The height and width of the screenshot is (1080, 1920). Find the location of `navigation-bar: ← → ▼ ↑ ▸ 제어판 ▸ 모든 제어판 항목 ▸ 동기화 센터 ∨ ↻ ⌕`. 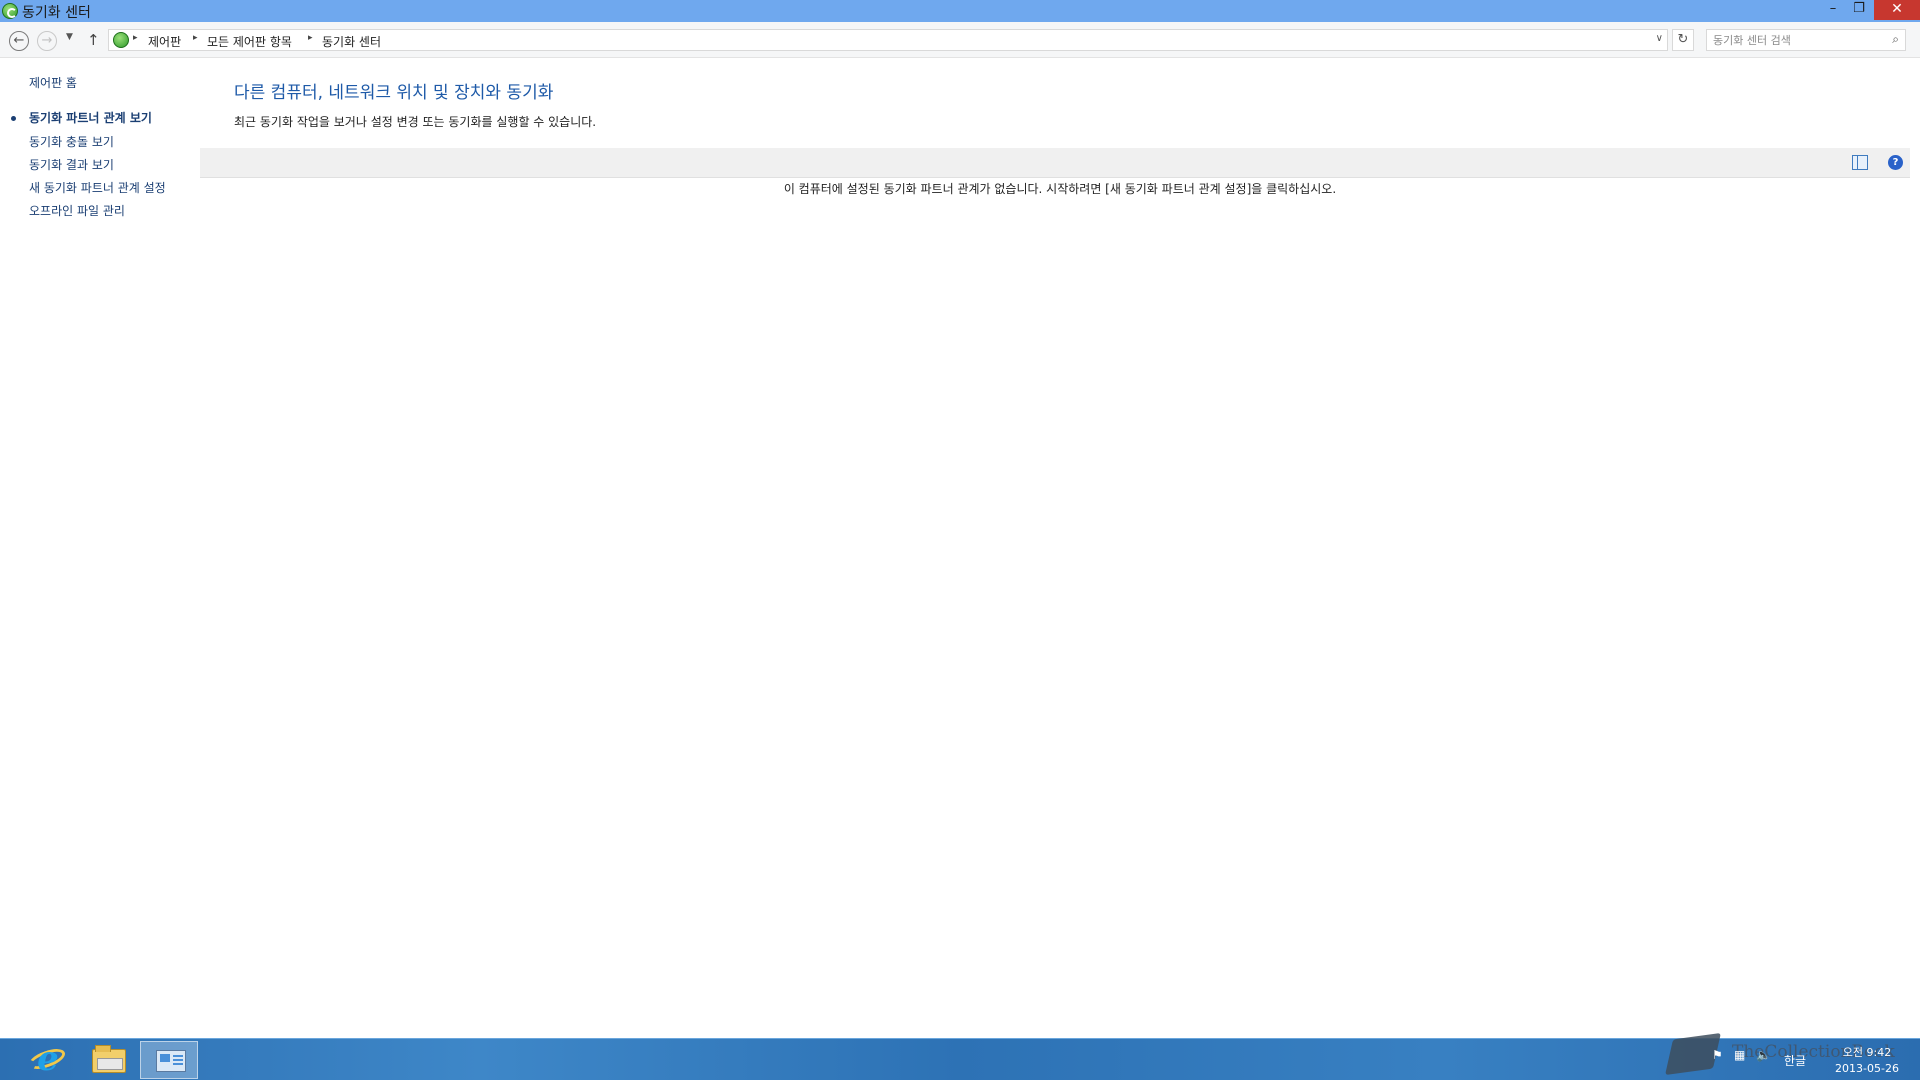

navigation-bar: ← → ▼ ↑ ▸ 제어판 ▸ 모든 제어판 항목 ▸ 동기화 센터 ∨ ↻ ⌕ is located at coordinates (960, 40).